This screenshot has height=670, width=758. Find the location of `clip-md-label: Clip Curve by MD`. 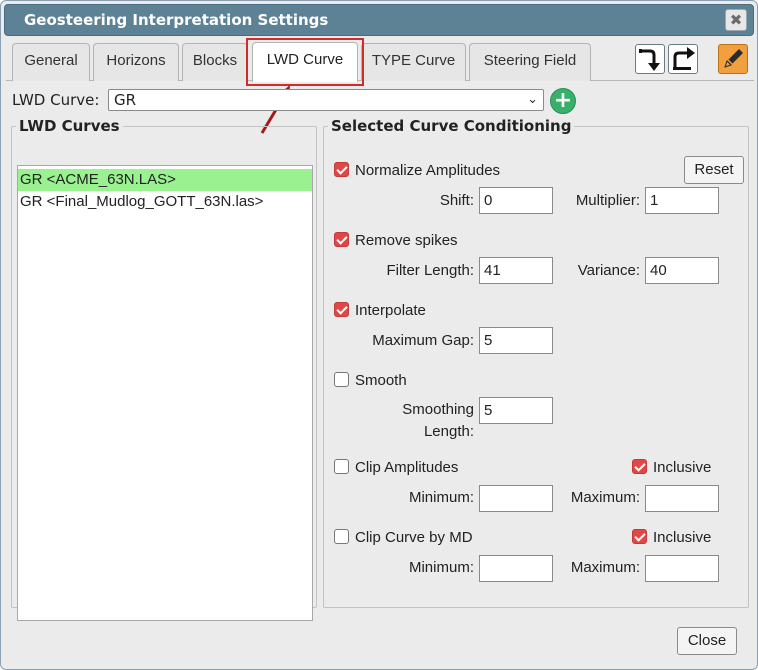

clip-md-label: Clip Curve by MD is located at coordinates (414, 537).